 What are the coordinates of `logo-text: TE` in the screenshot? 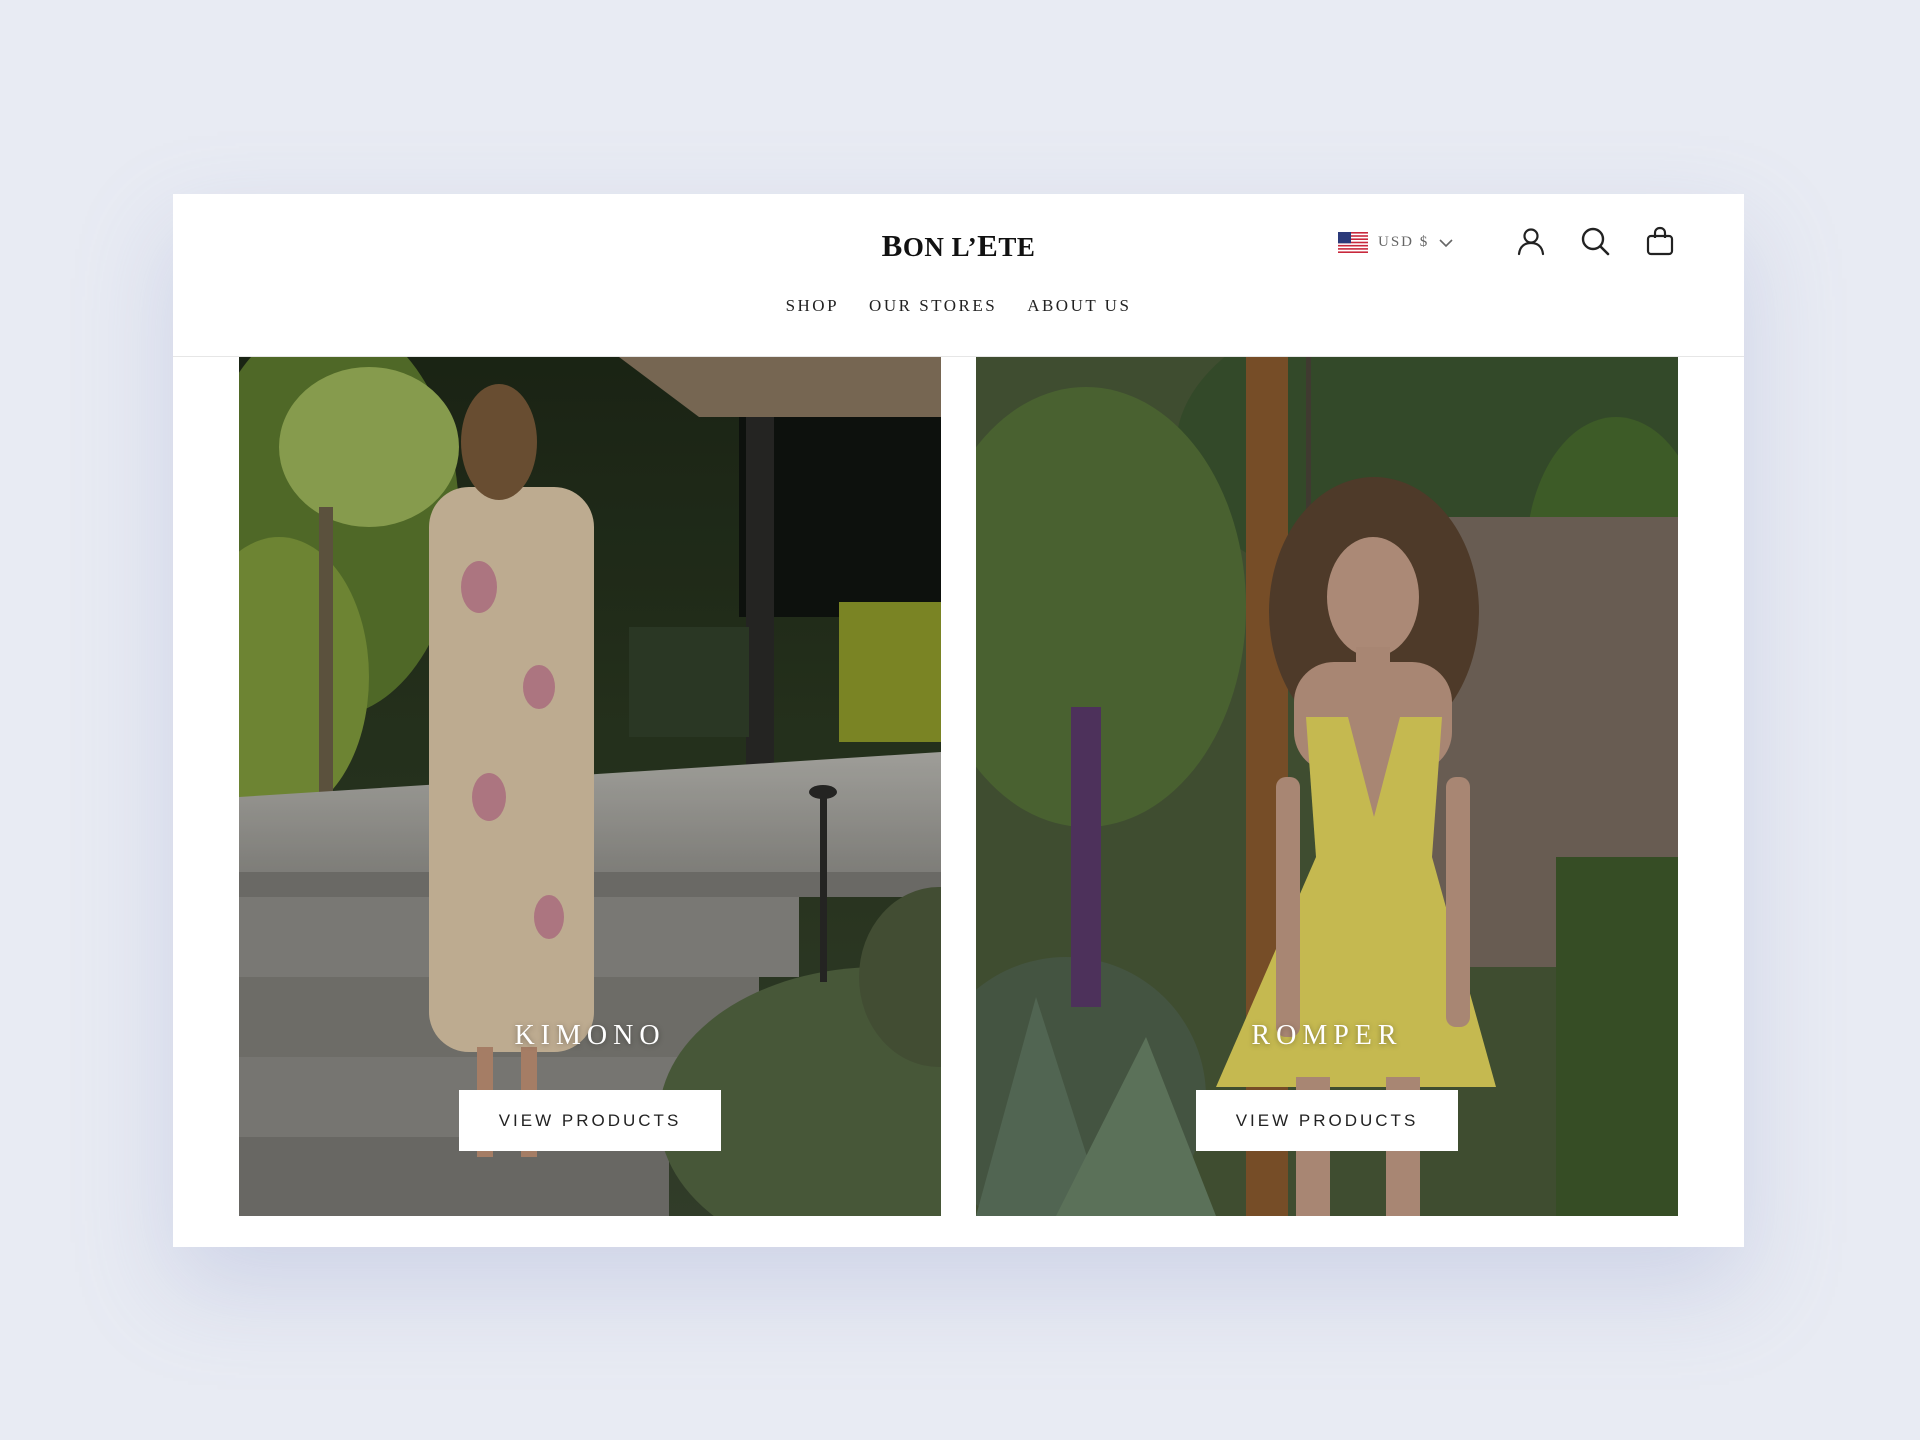 It's located at (1017, 247).